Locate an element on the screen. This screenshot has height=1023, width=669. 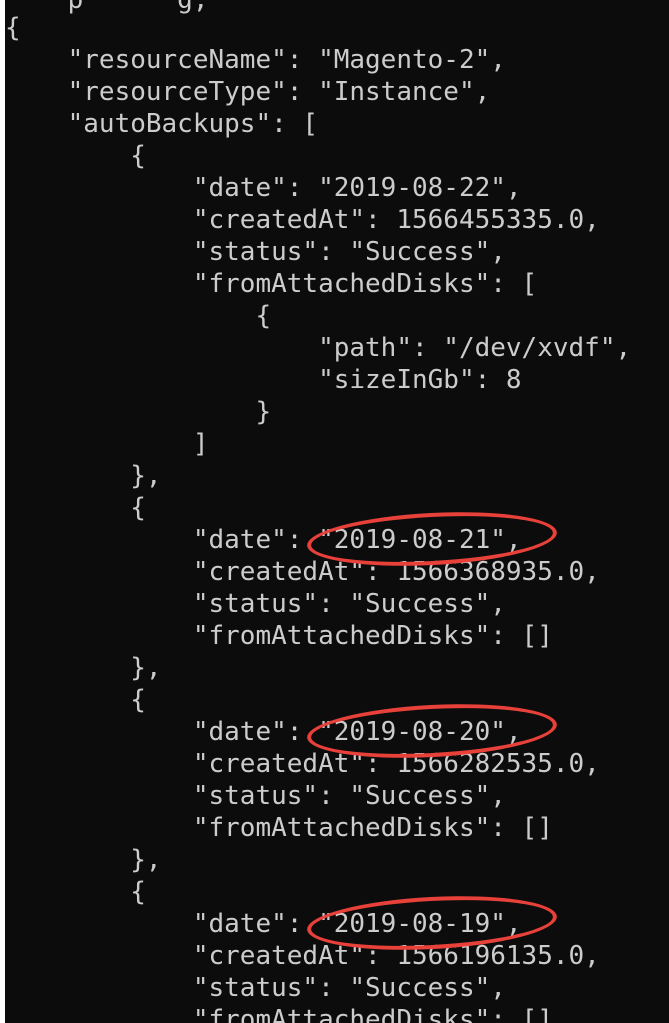
console-line: "resourceName": "Magento-2", is located at coordinates (255, 60).